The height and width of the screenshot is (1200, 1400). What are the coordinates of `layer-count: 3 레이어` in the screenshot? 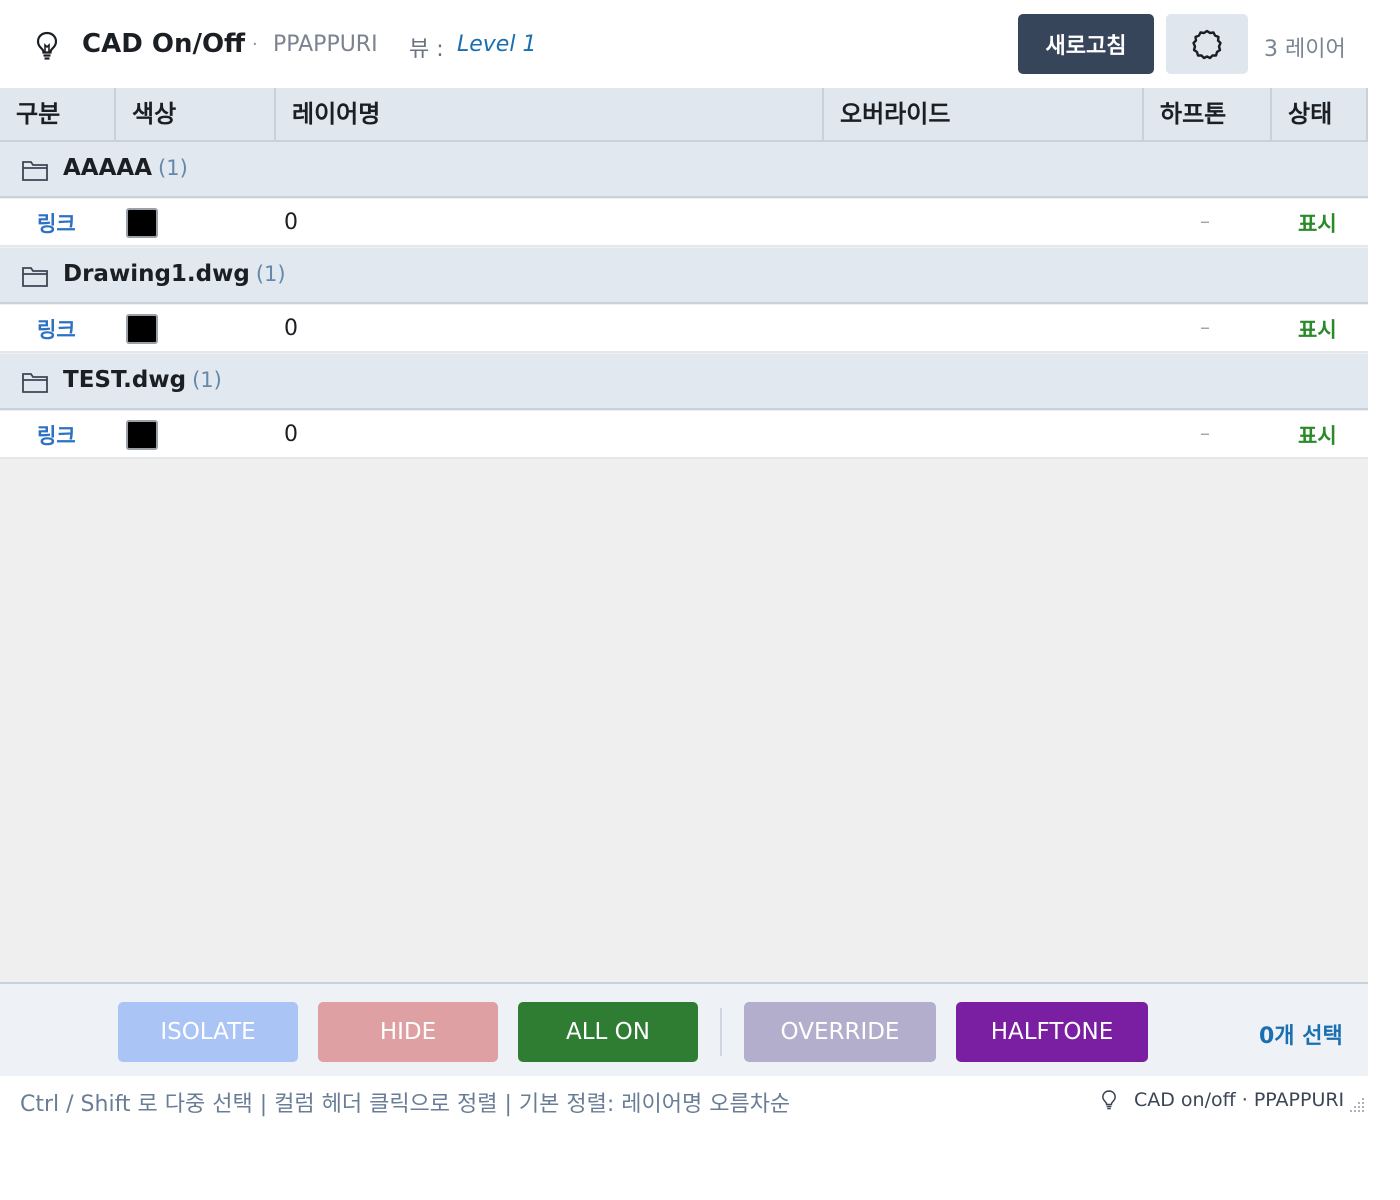 It's located at (1305, 49).